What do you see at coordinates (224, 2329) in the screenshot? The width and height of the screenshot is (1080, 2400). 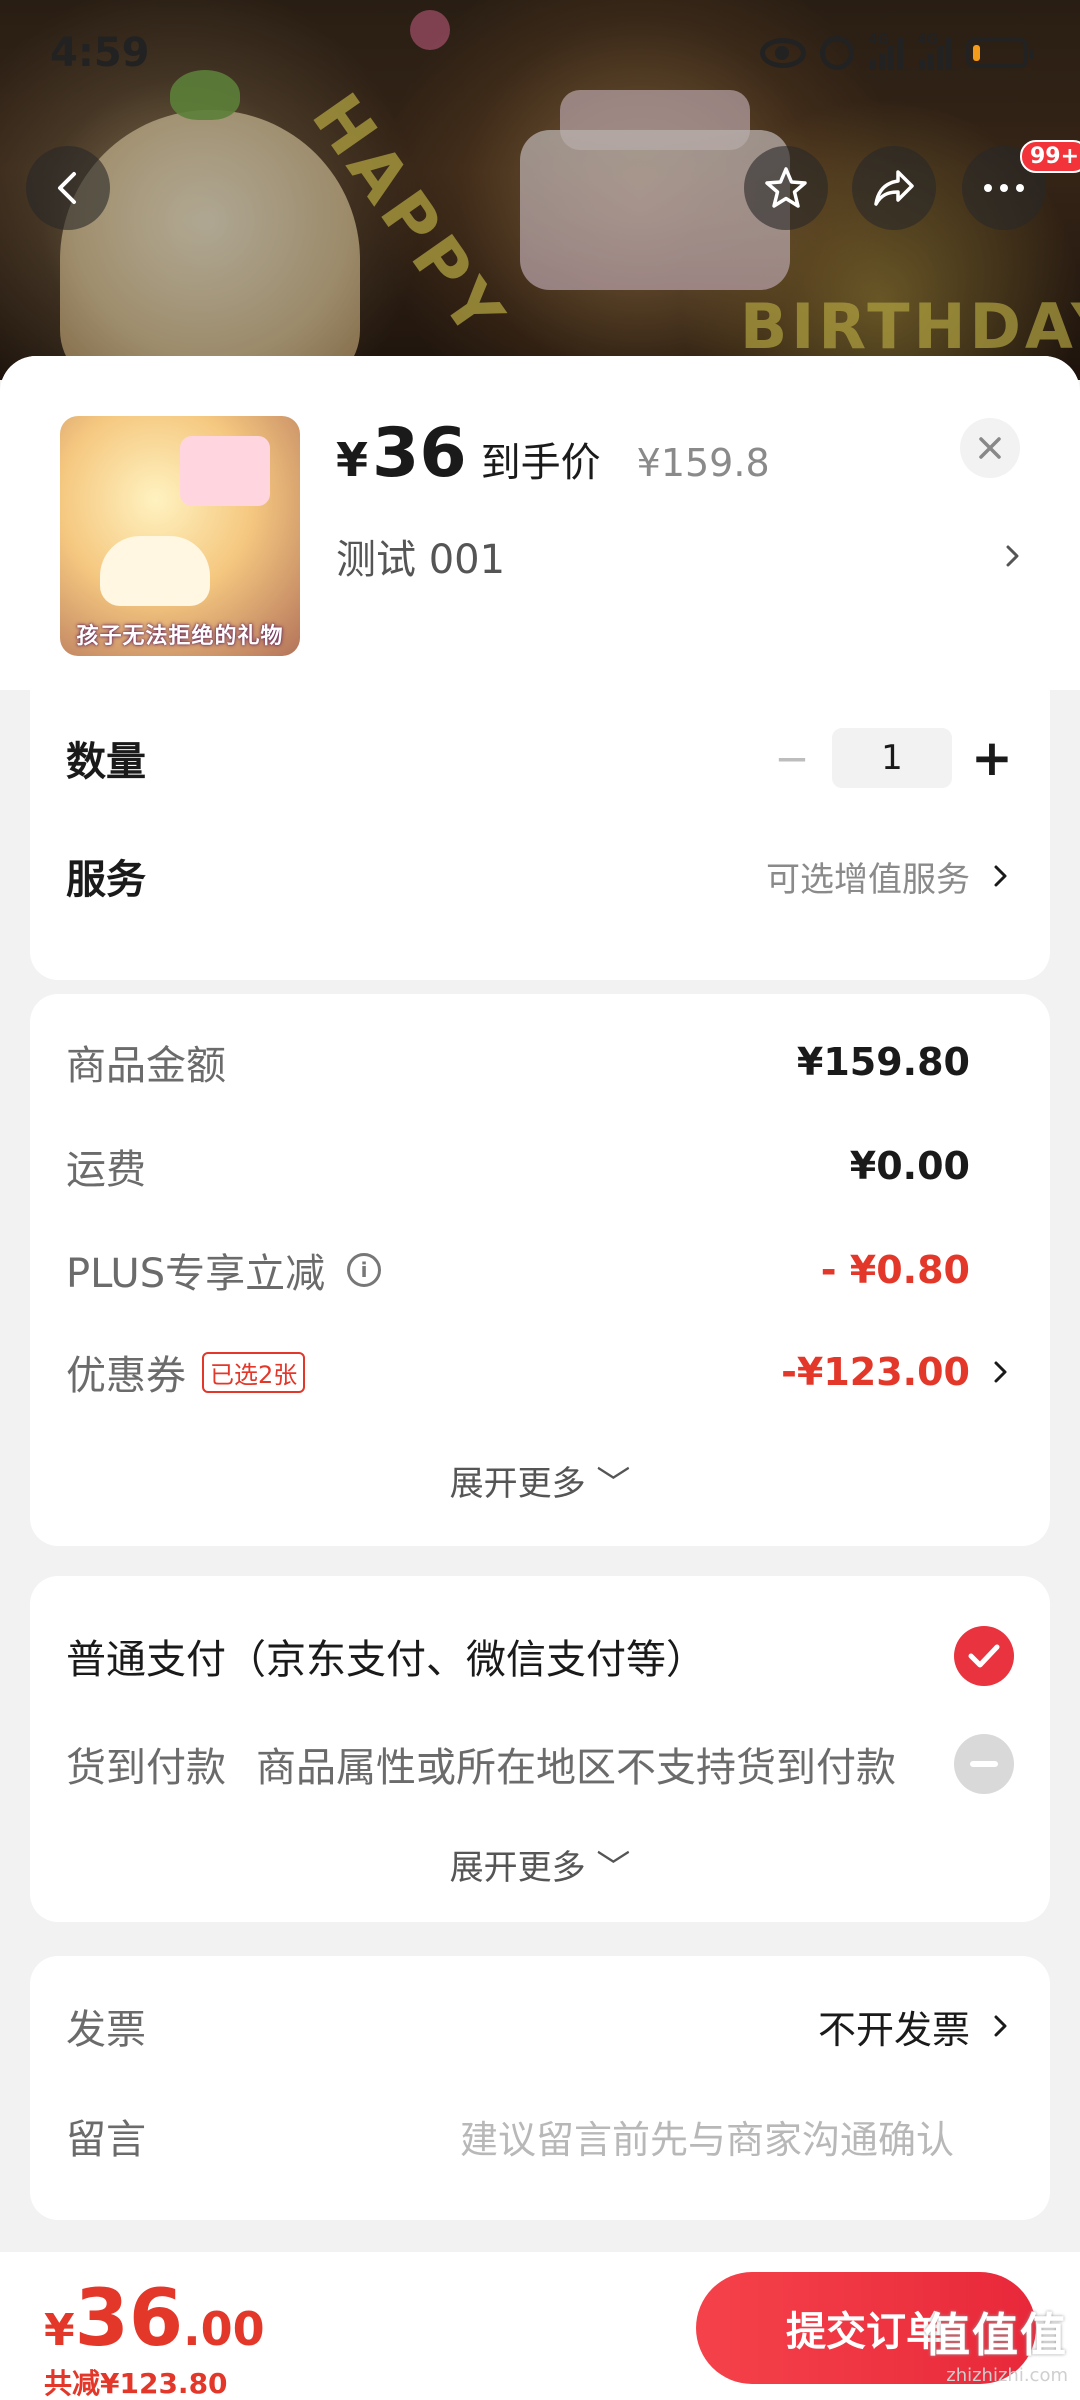 I see `total-decimal: .00` at bounding box center [224, 2329].